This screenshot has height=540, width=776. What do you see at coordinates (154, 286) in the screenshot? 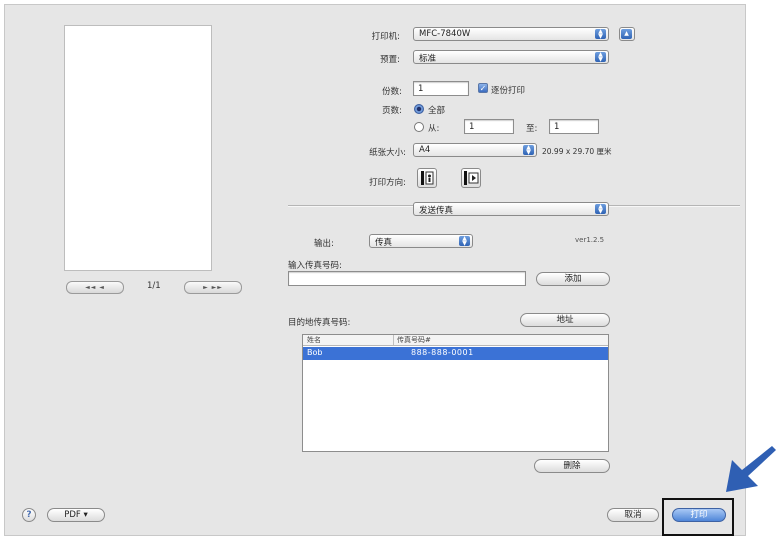
I see `page-indicator: 1/1` at bounding box center [154, 286].